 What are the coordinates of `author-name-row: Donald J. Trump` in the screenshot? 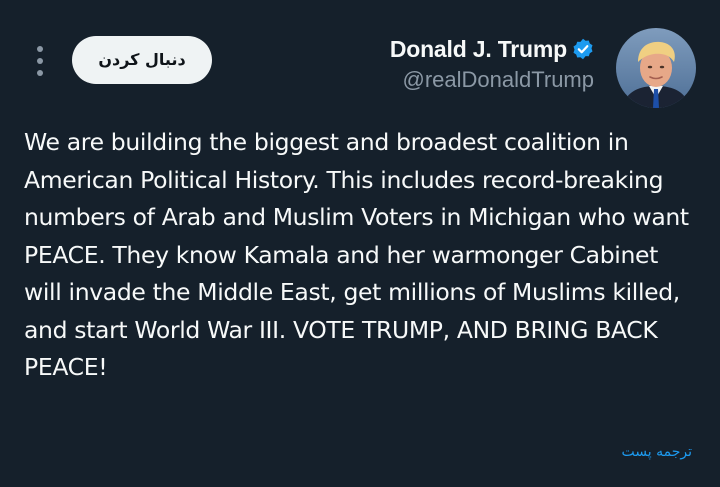 It's located at (492, 49).